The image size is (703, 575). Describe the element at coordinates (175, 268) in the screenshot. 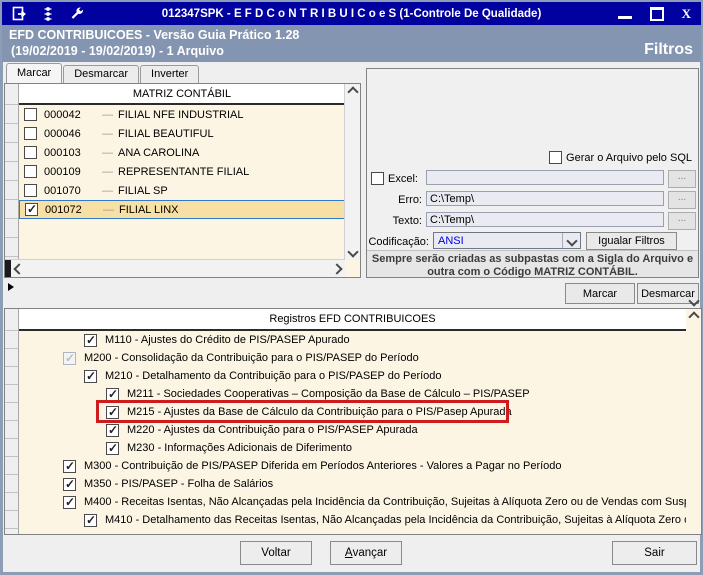

I see `matrix-horizontal-scrollbar` at that location.